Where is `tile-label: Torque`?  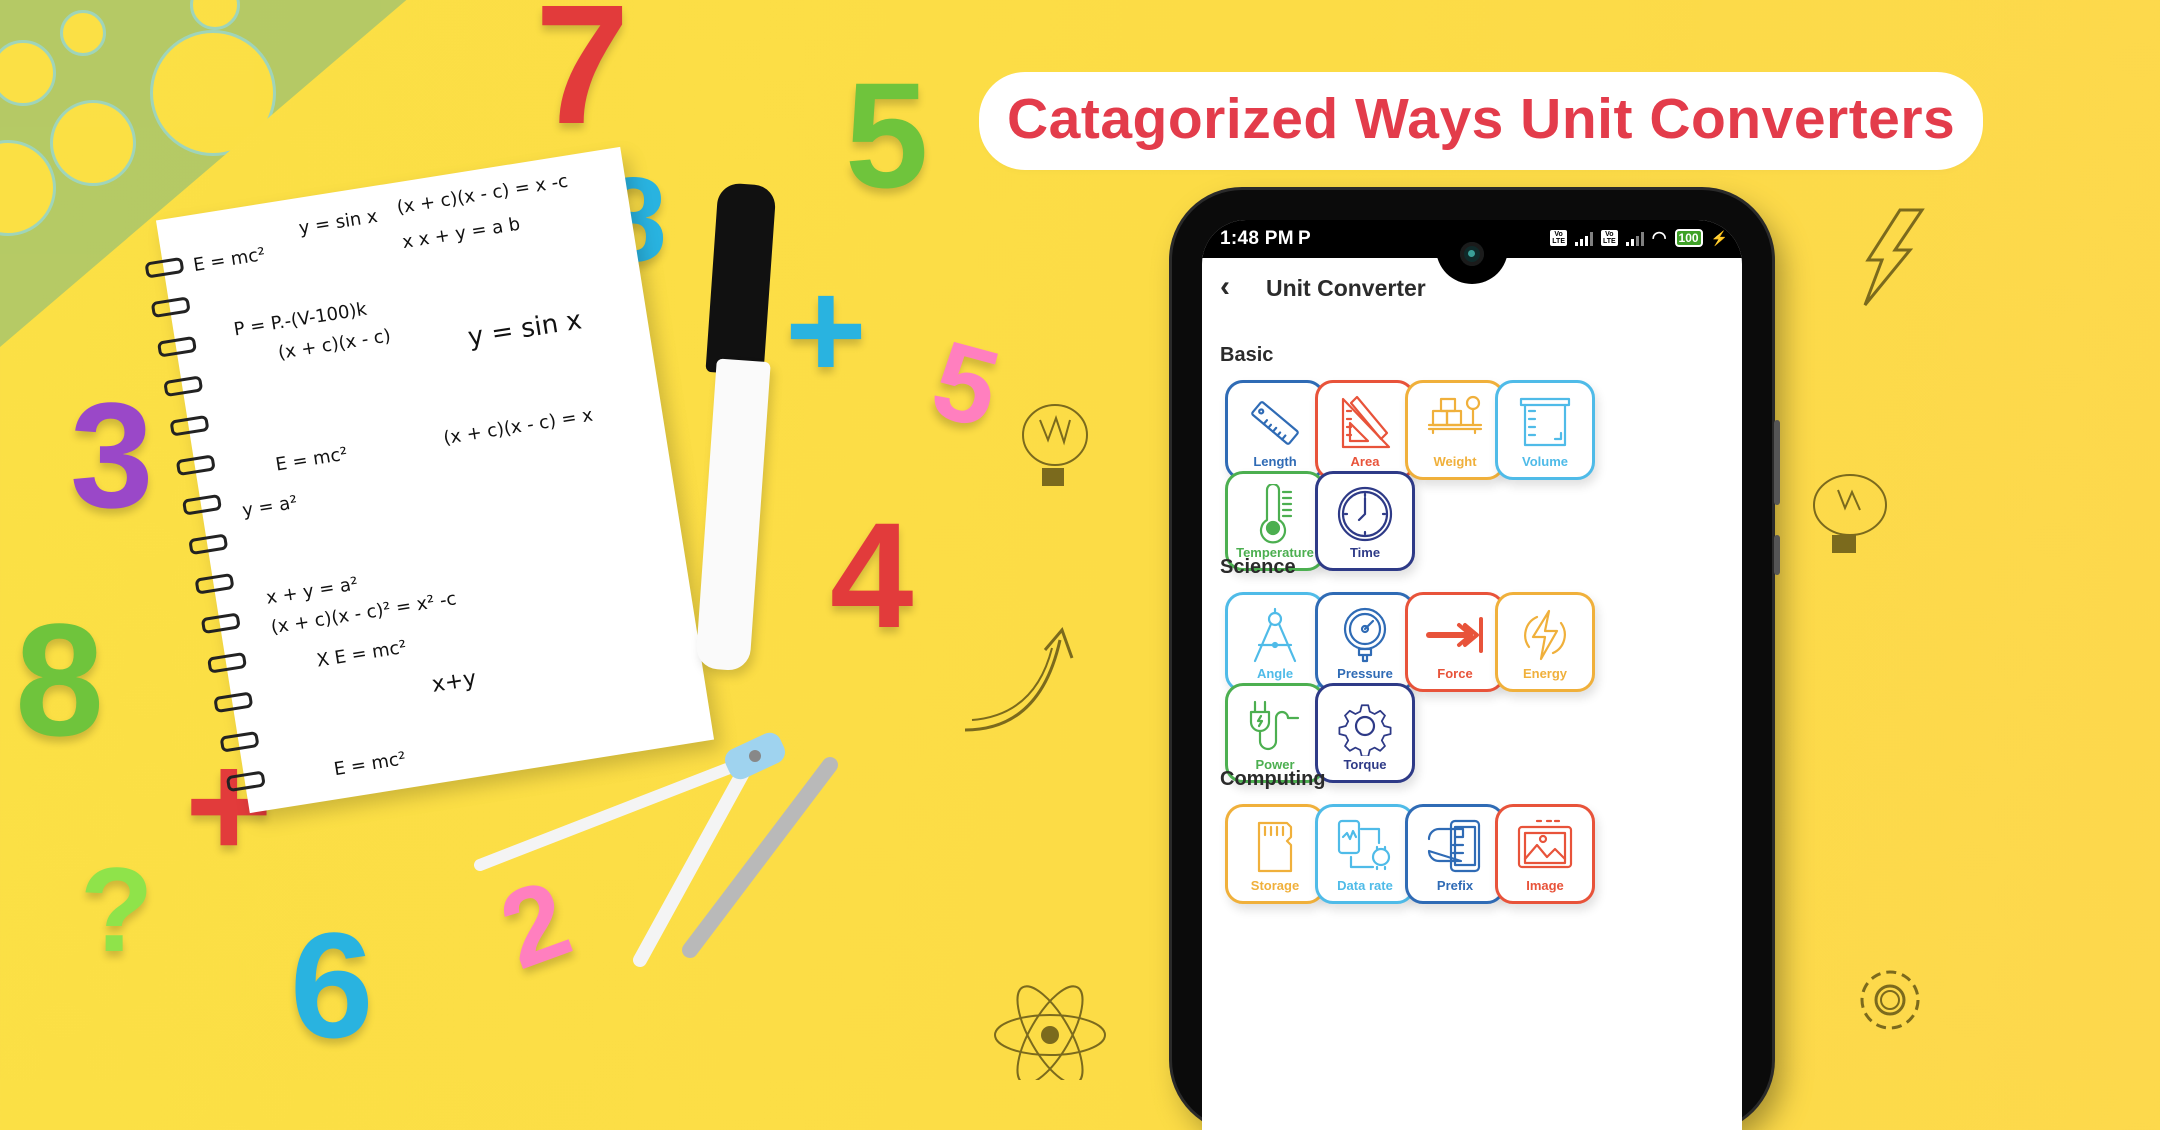 tile-label: Torque is located at coordinates (1365, 764).